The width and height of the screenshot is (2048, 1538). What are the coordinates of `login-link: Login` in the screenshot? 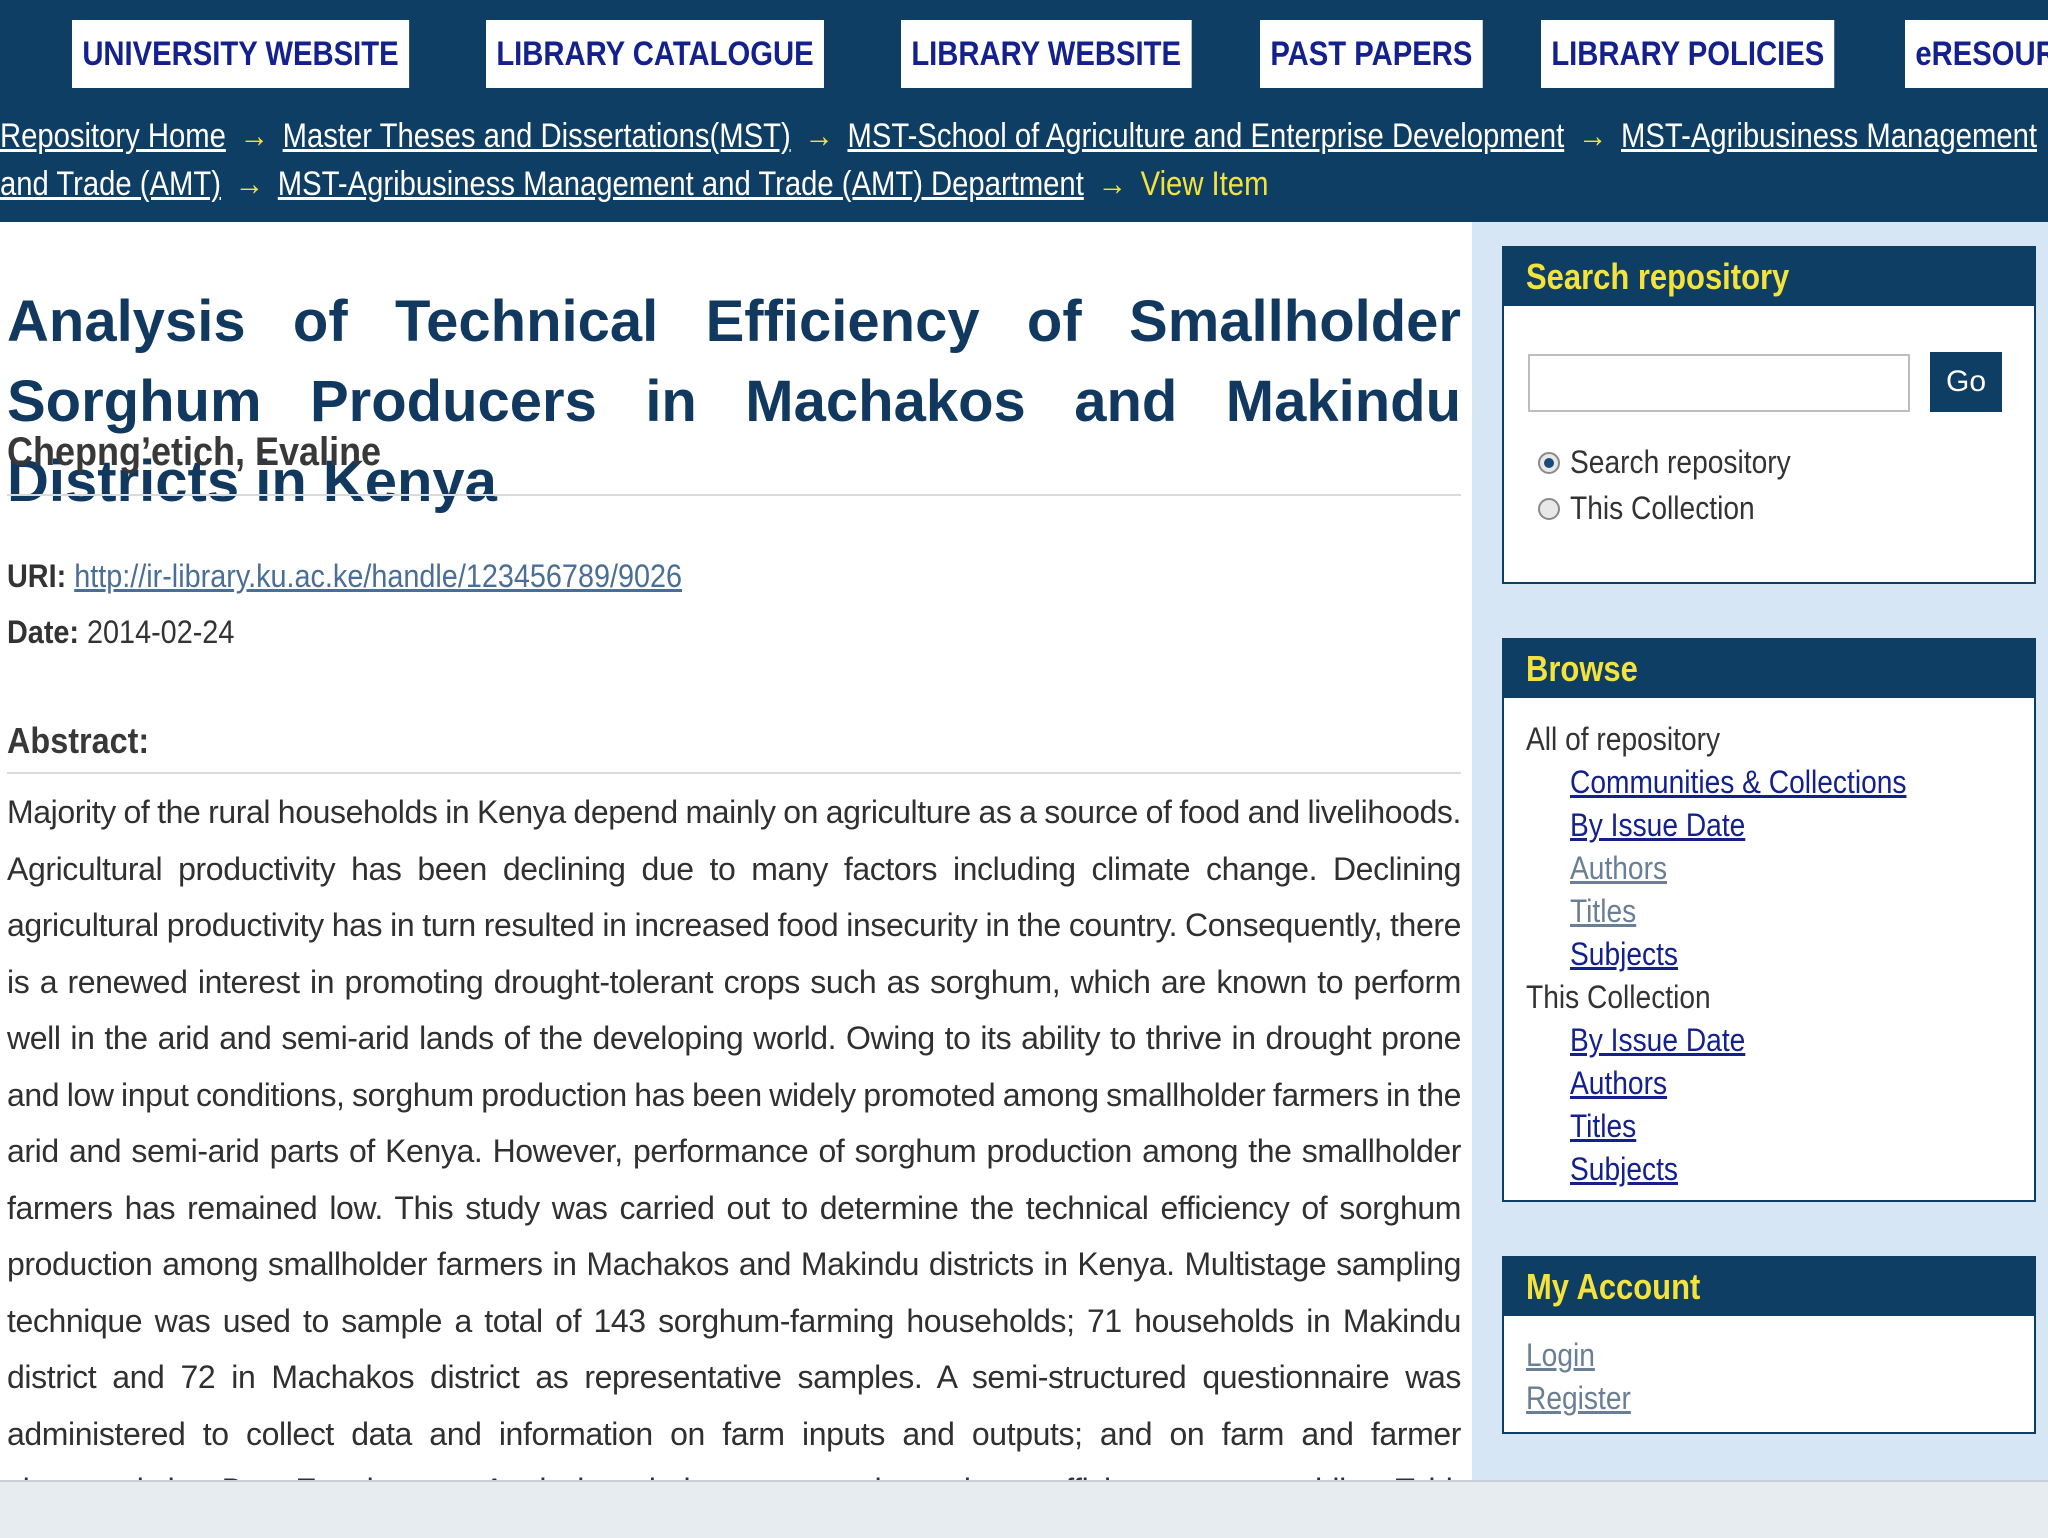 It's located at (1560, 1355).